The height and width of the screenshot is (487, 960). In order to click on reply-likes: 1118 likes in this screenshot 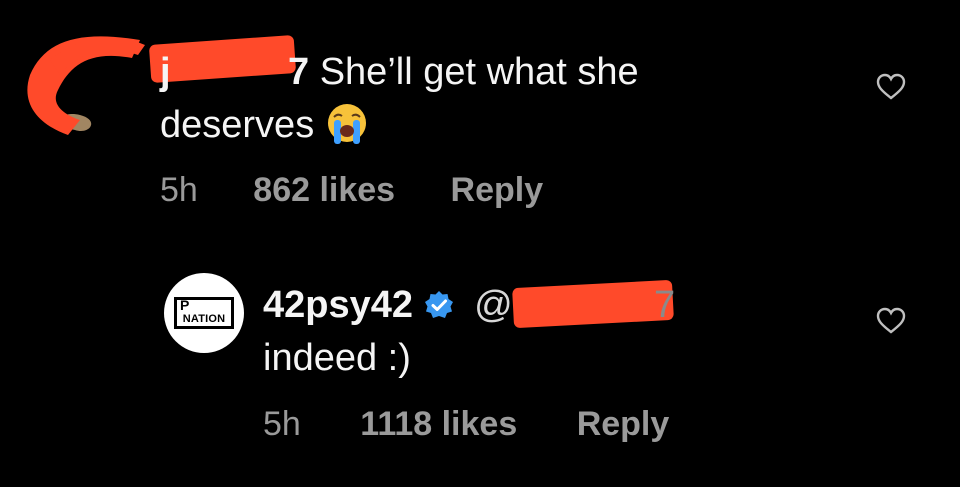, I will do `click(438, 424)`.